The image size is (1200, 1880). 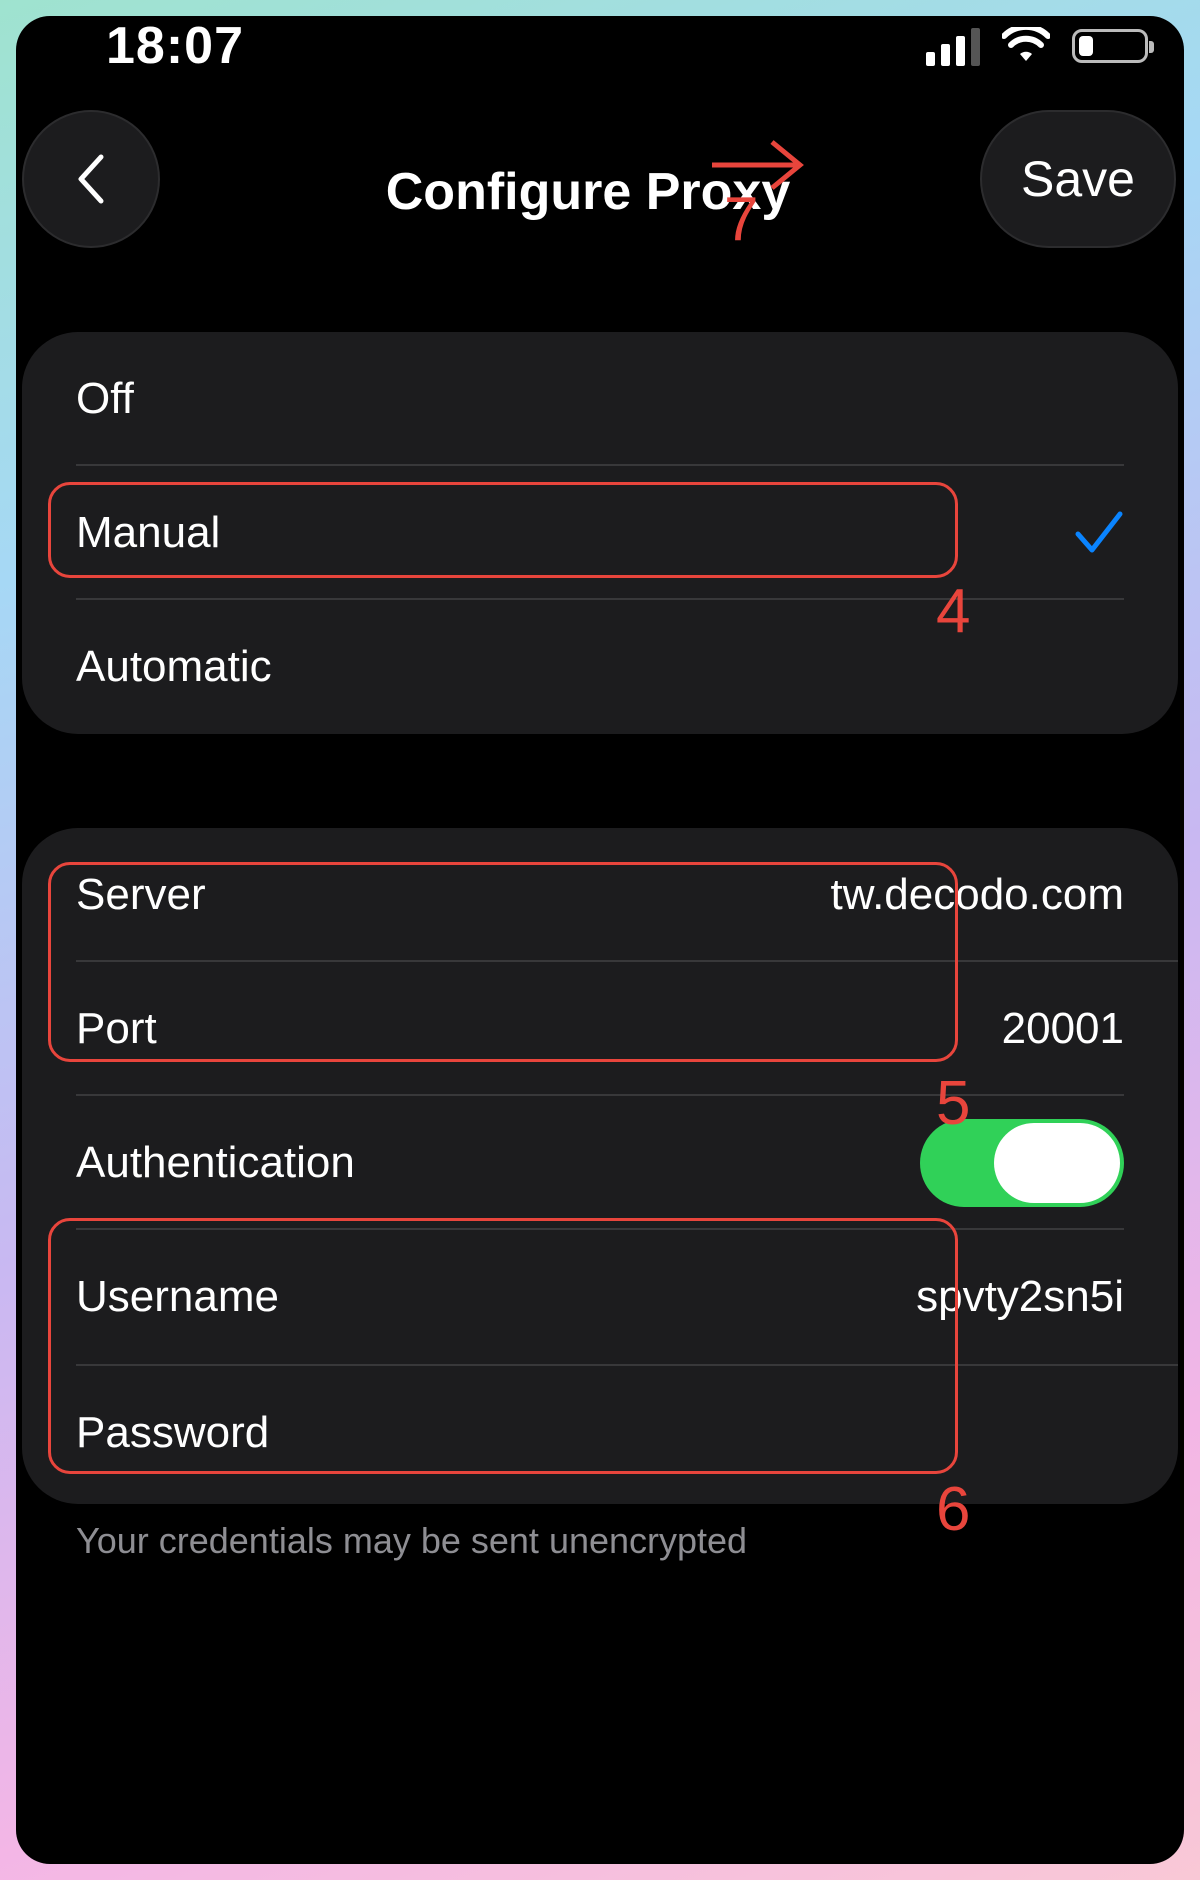 What do you see at coordinates (412, 1540) in the screenshot?
I see `security-footnote: Your credentials may be sent unencrypted` at bounding box center [412, 1540].